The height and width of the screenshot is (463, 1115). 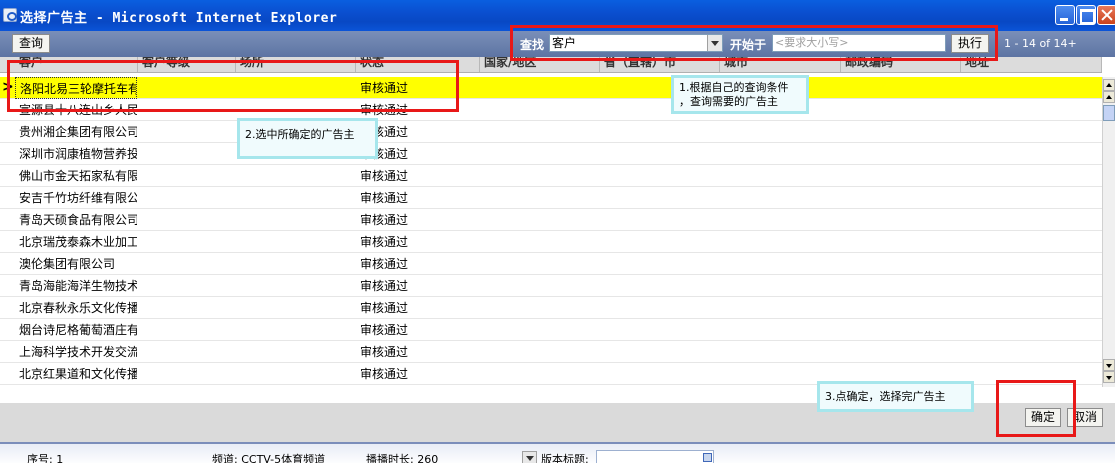 I want to click on customer-cell: 佛山市金天拓家私有限, so click(x=76, y=176).